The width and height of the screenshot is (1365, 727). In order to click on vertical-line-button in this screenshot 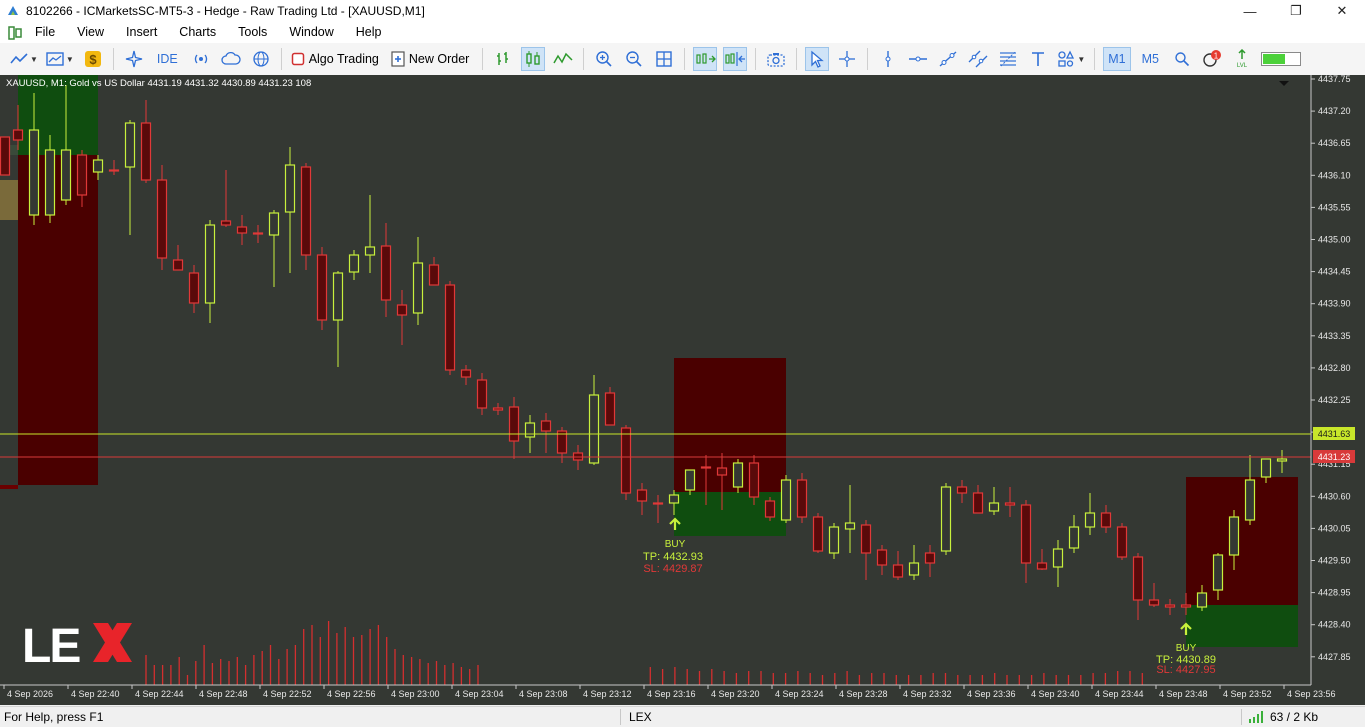, I will do `click(888, 59)`.